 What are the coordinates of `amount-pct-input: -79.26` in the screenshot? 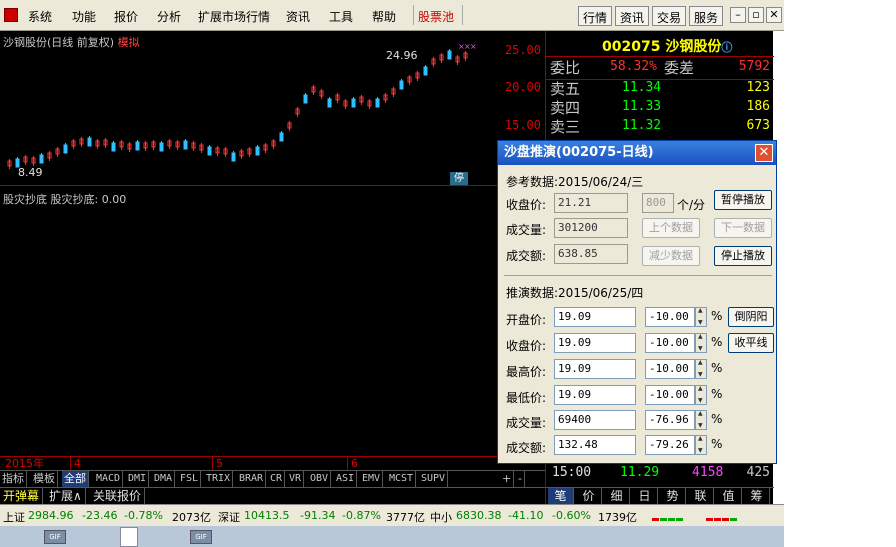 It's located at (670, 445).